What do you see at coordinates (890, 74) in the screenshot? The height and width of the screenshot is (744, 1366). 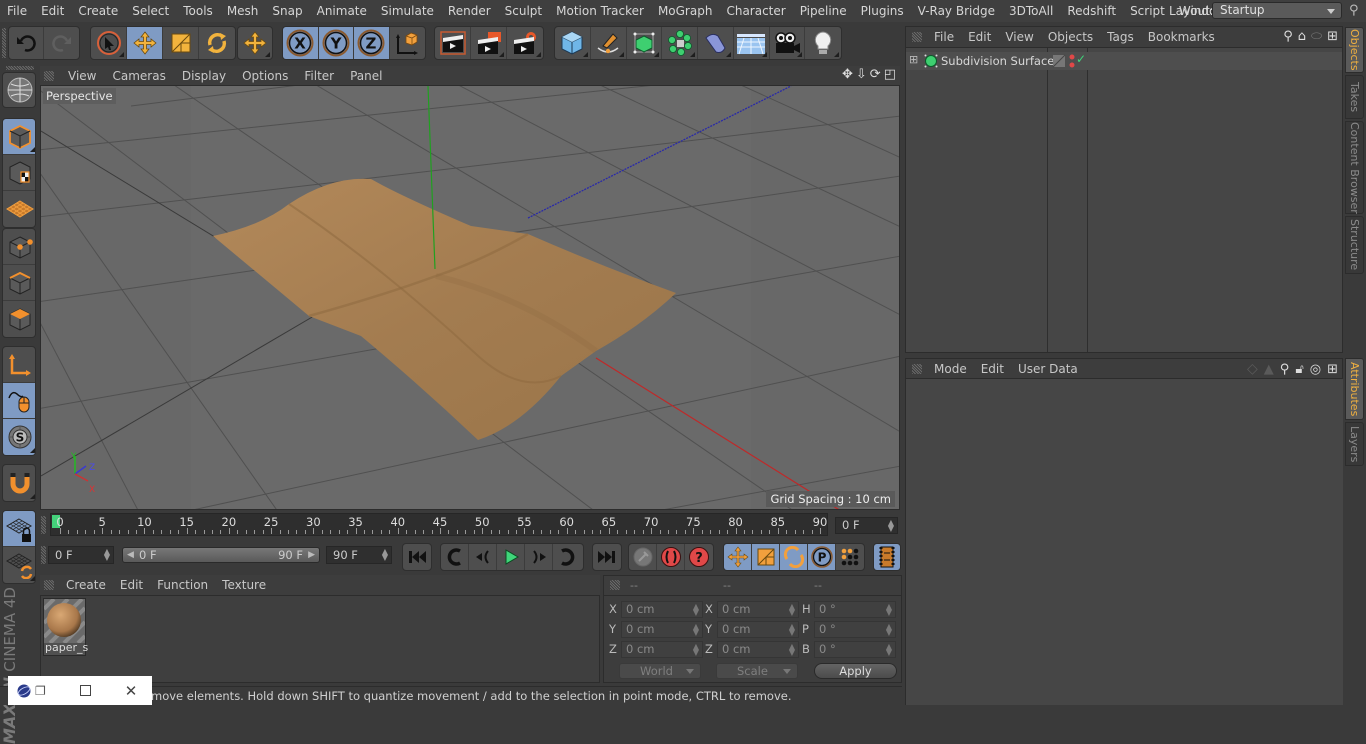 I see `maximize-view-icon: ◰` at bounding box center [890, 74].